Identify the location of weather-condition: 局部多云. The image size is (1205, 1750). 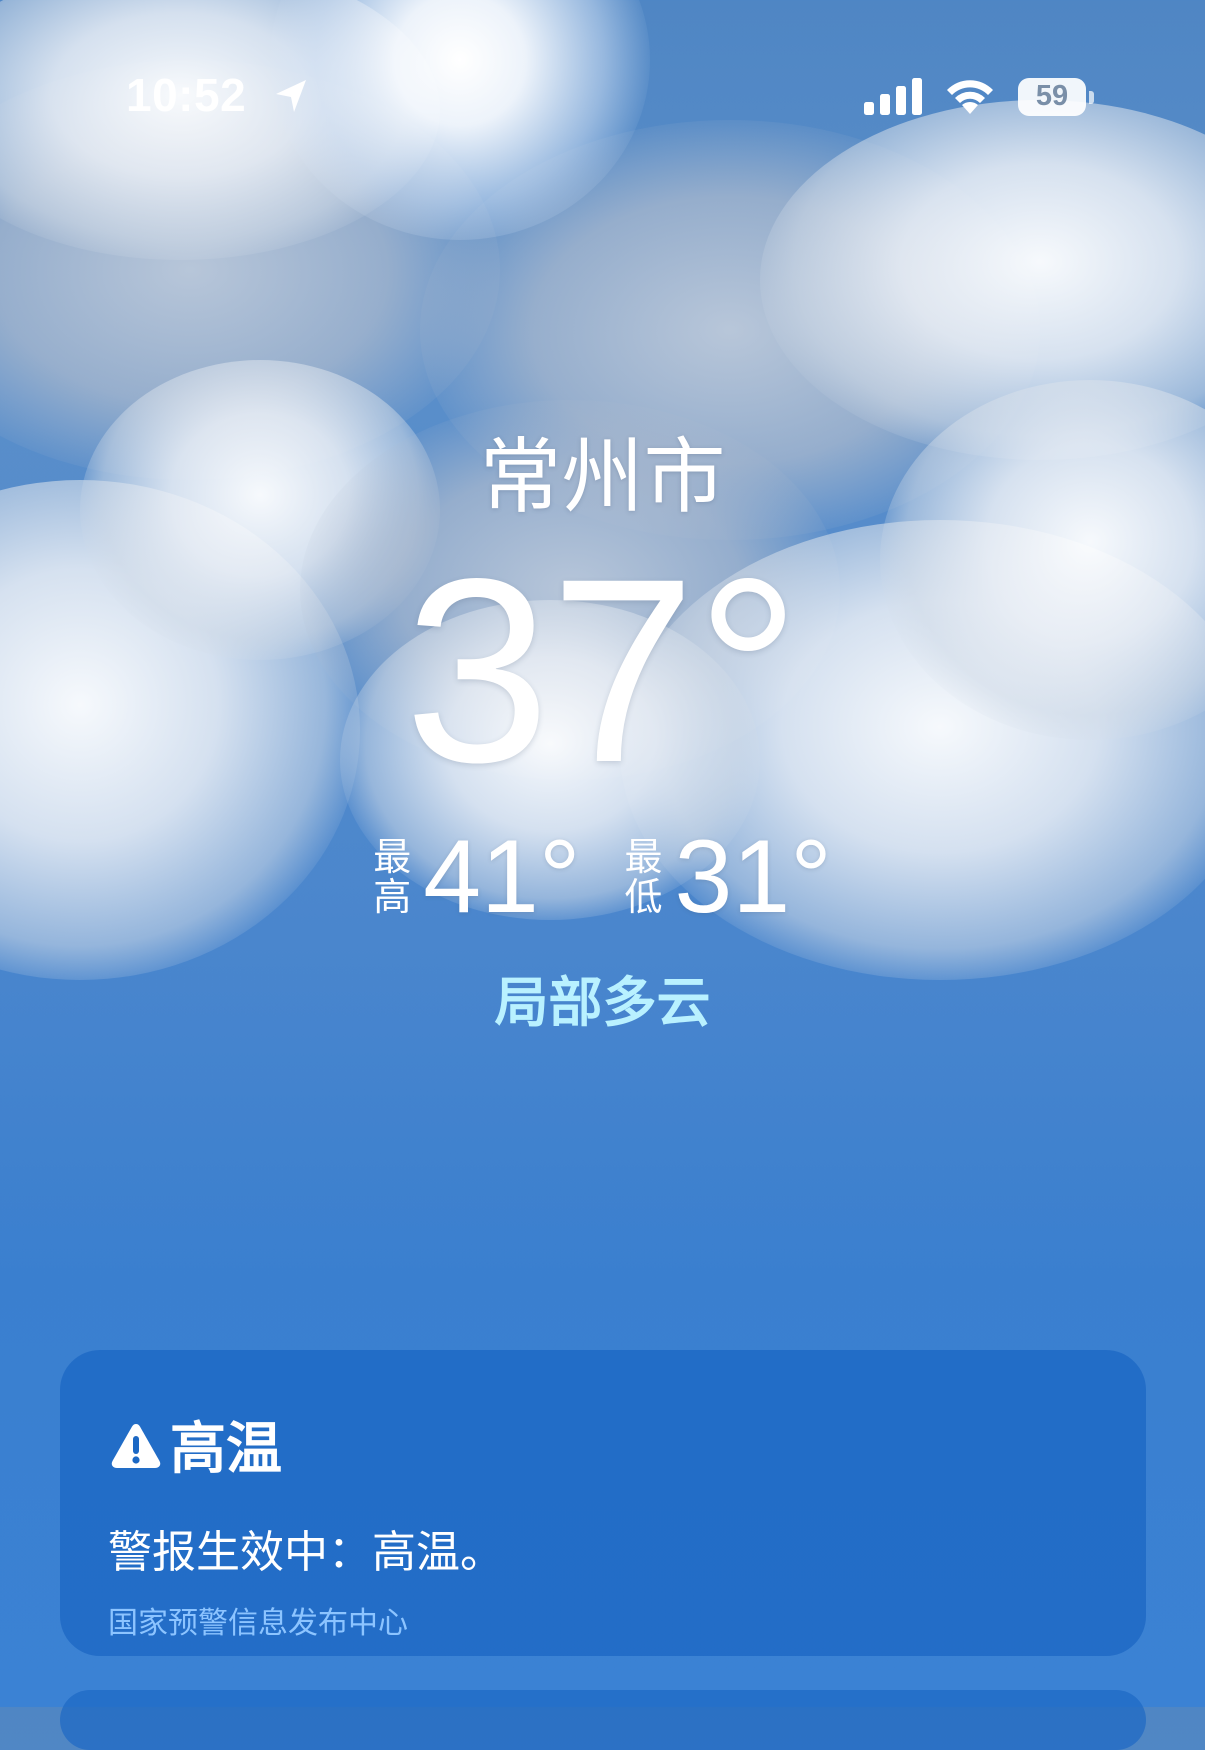
(602, 1002).